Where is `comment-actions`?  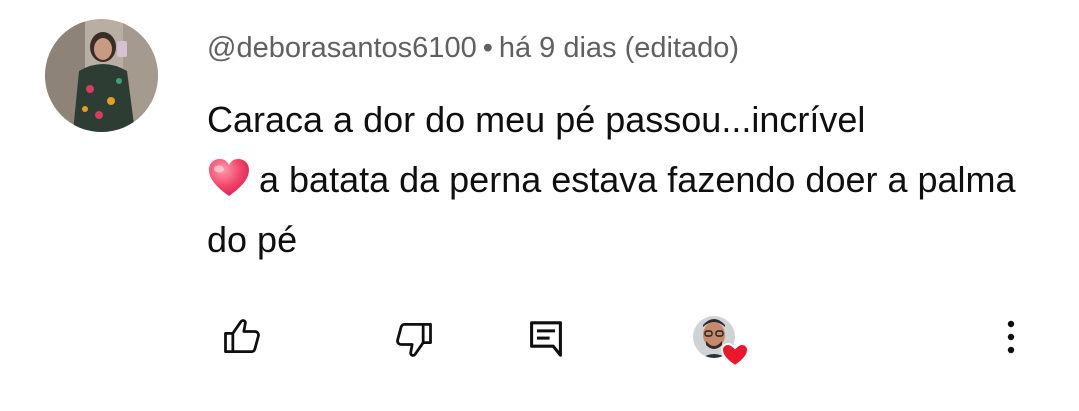 comment-actions is located at coordinates (539, 340).